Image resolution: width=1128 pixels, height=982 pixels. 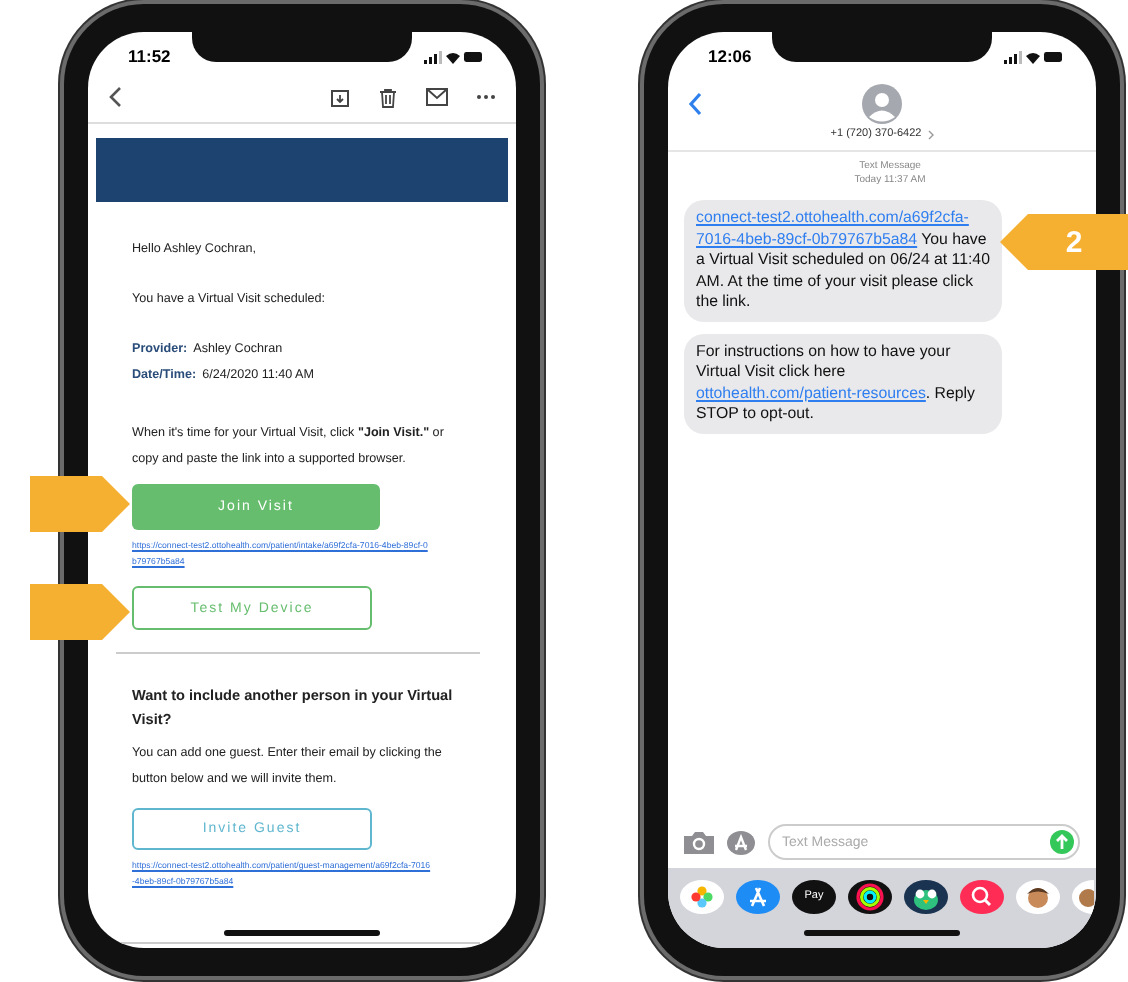 I want to click on rings-icon, so click(x=870, y=896).